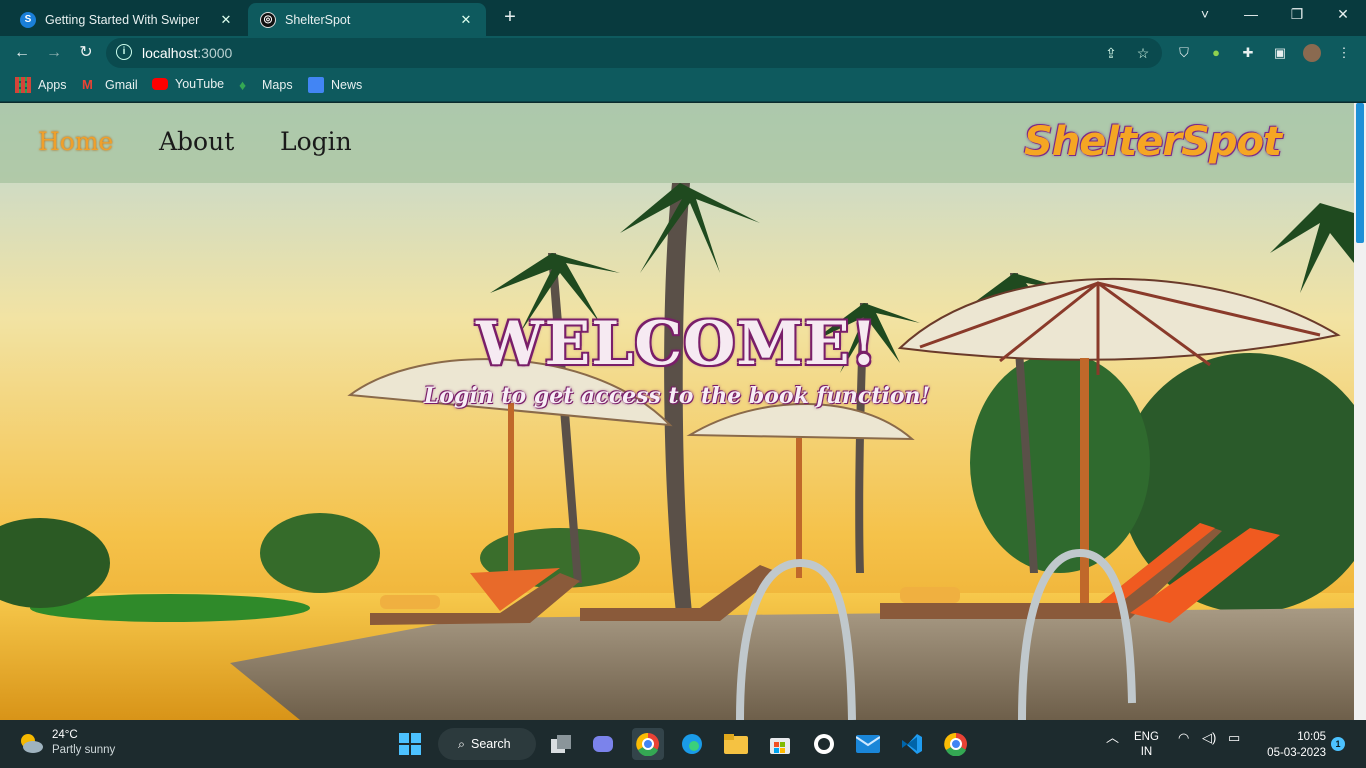 This screenshot has height=768, width=1366. Describe the element at coordinates (1146, 752) in the screenshot. I see `language-region: IN` at that location.